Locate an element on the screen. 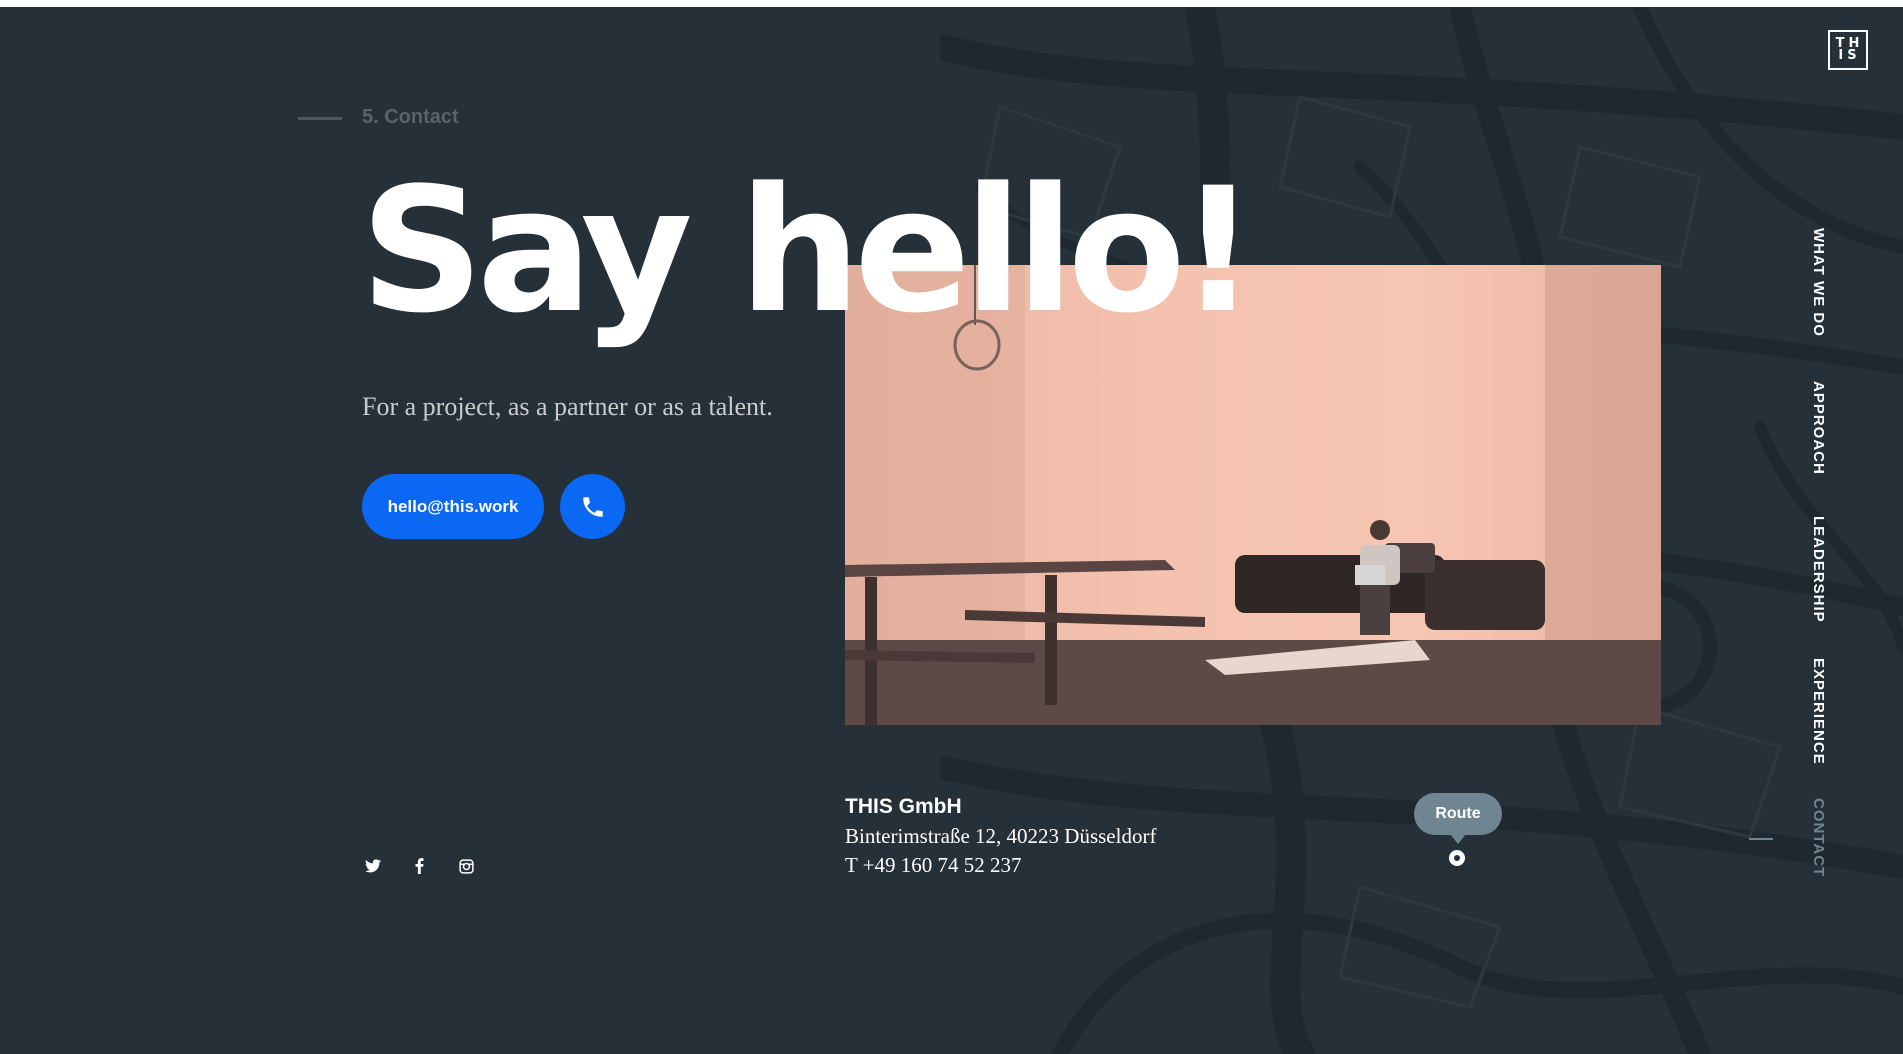 Image resolution: width=1903 pixels, height=1054 pixels. company-name: THIS GmbH is located at coordinates (903, 806).